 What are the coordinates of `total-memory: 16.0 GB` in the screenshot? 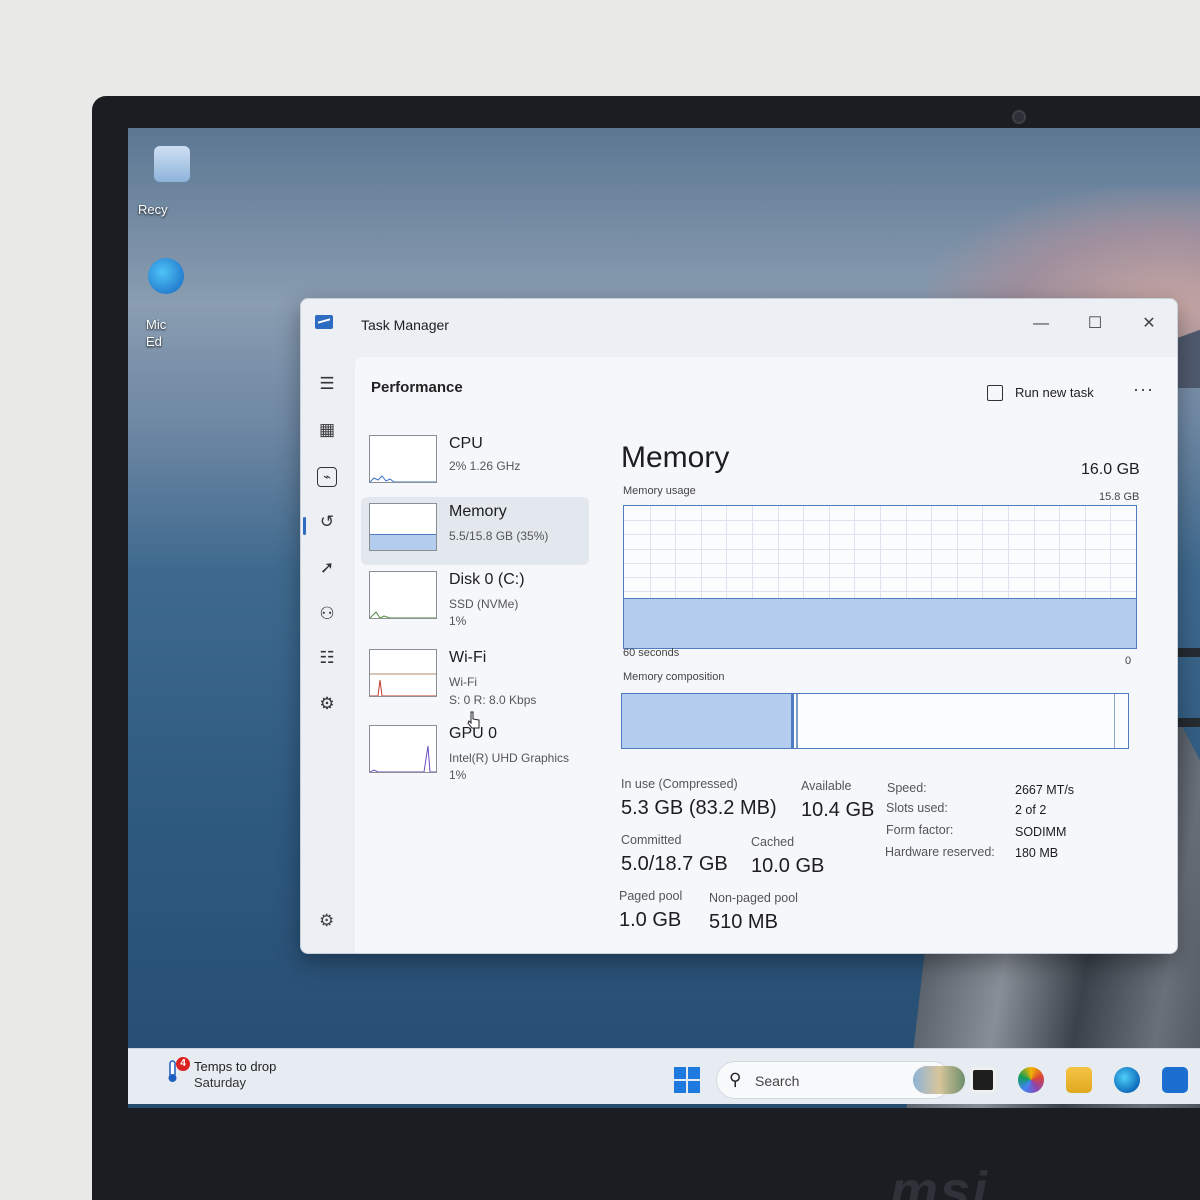 It's located at (1110, 469).